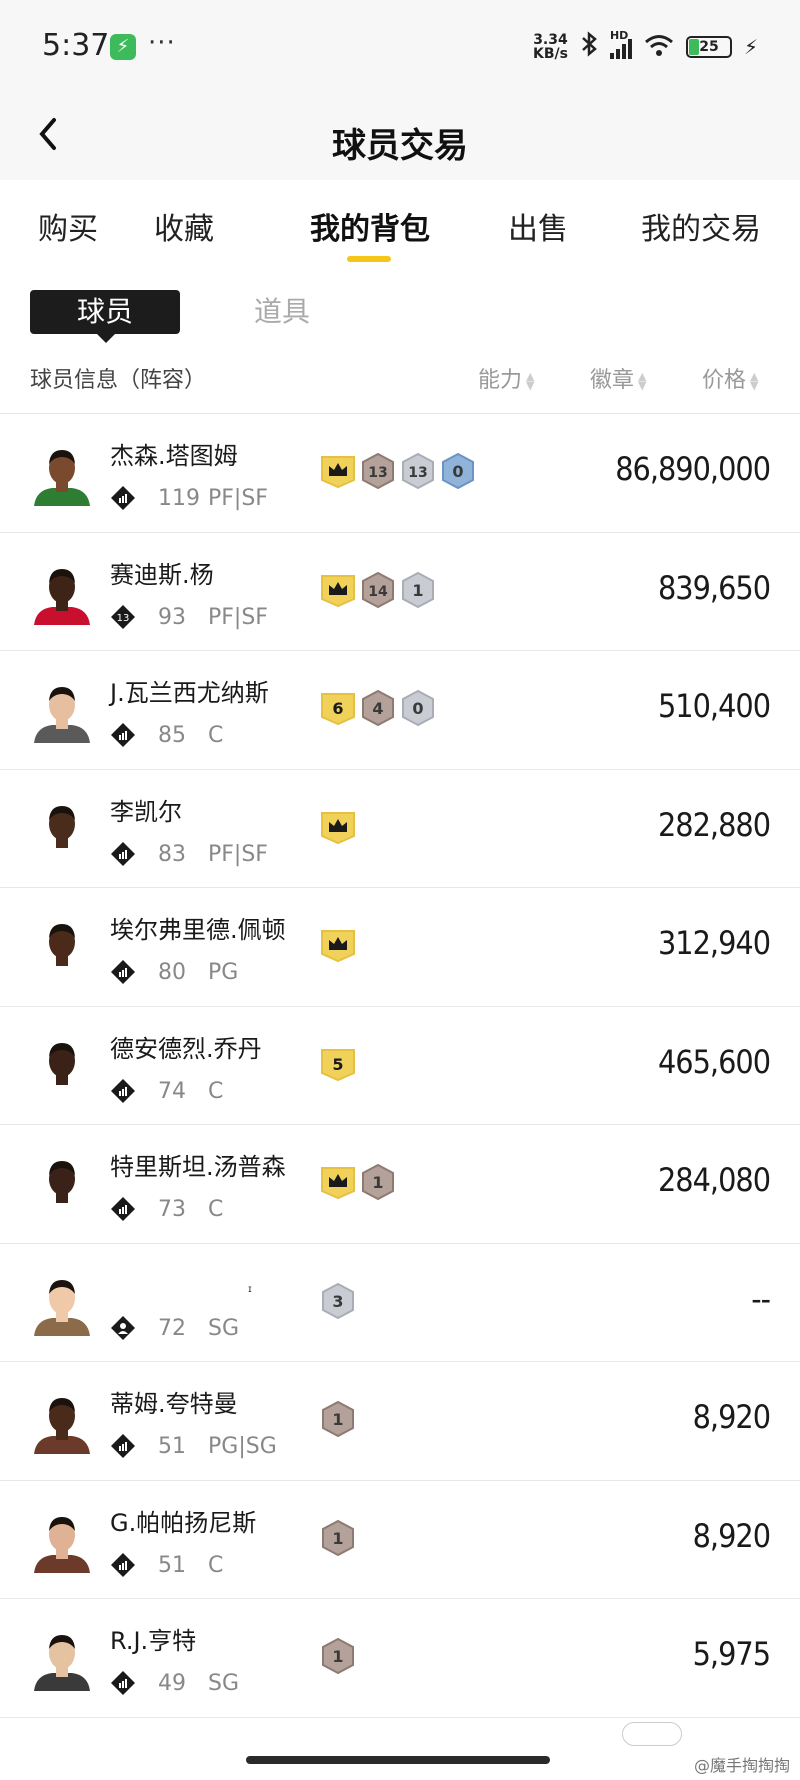 This screenshot has height=1780, width=800. Describe the element at coordinates (68, 226) in the screenshot. I see `tab-buy: 购买` at that location.